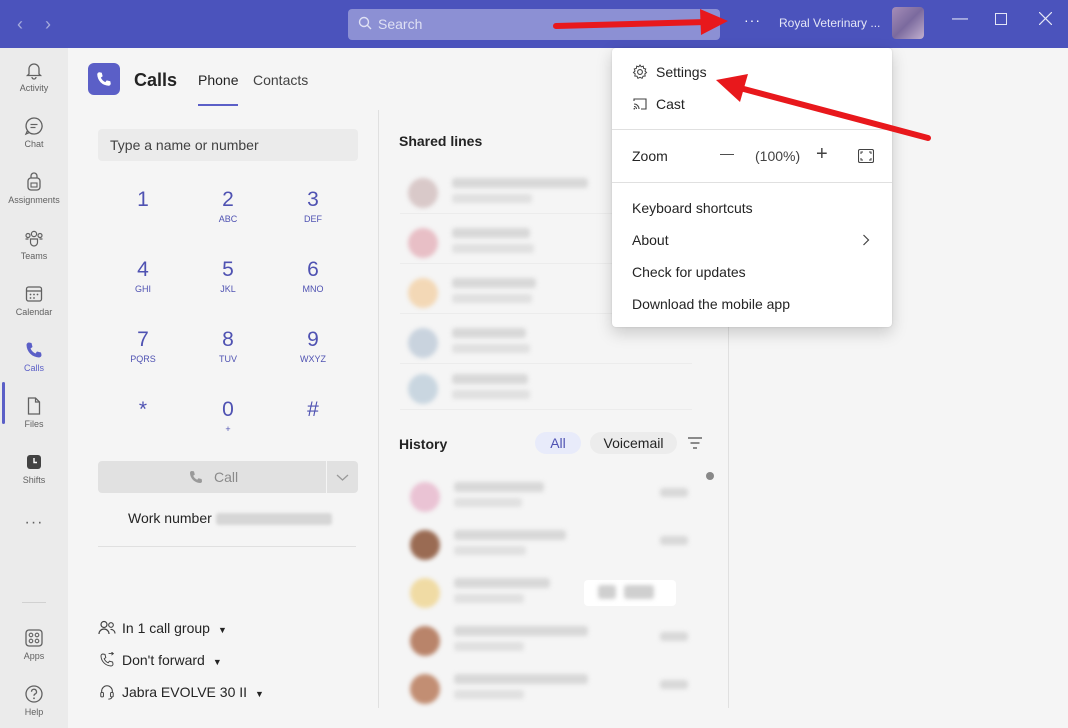  I want to click on dial-key-1: 1, so click(143, 201).